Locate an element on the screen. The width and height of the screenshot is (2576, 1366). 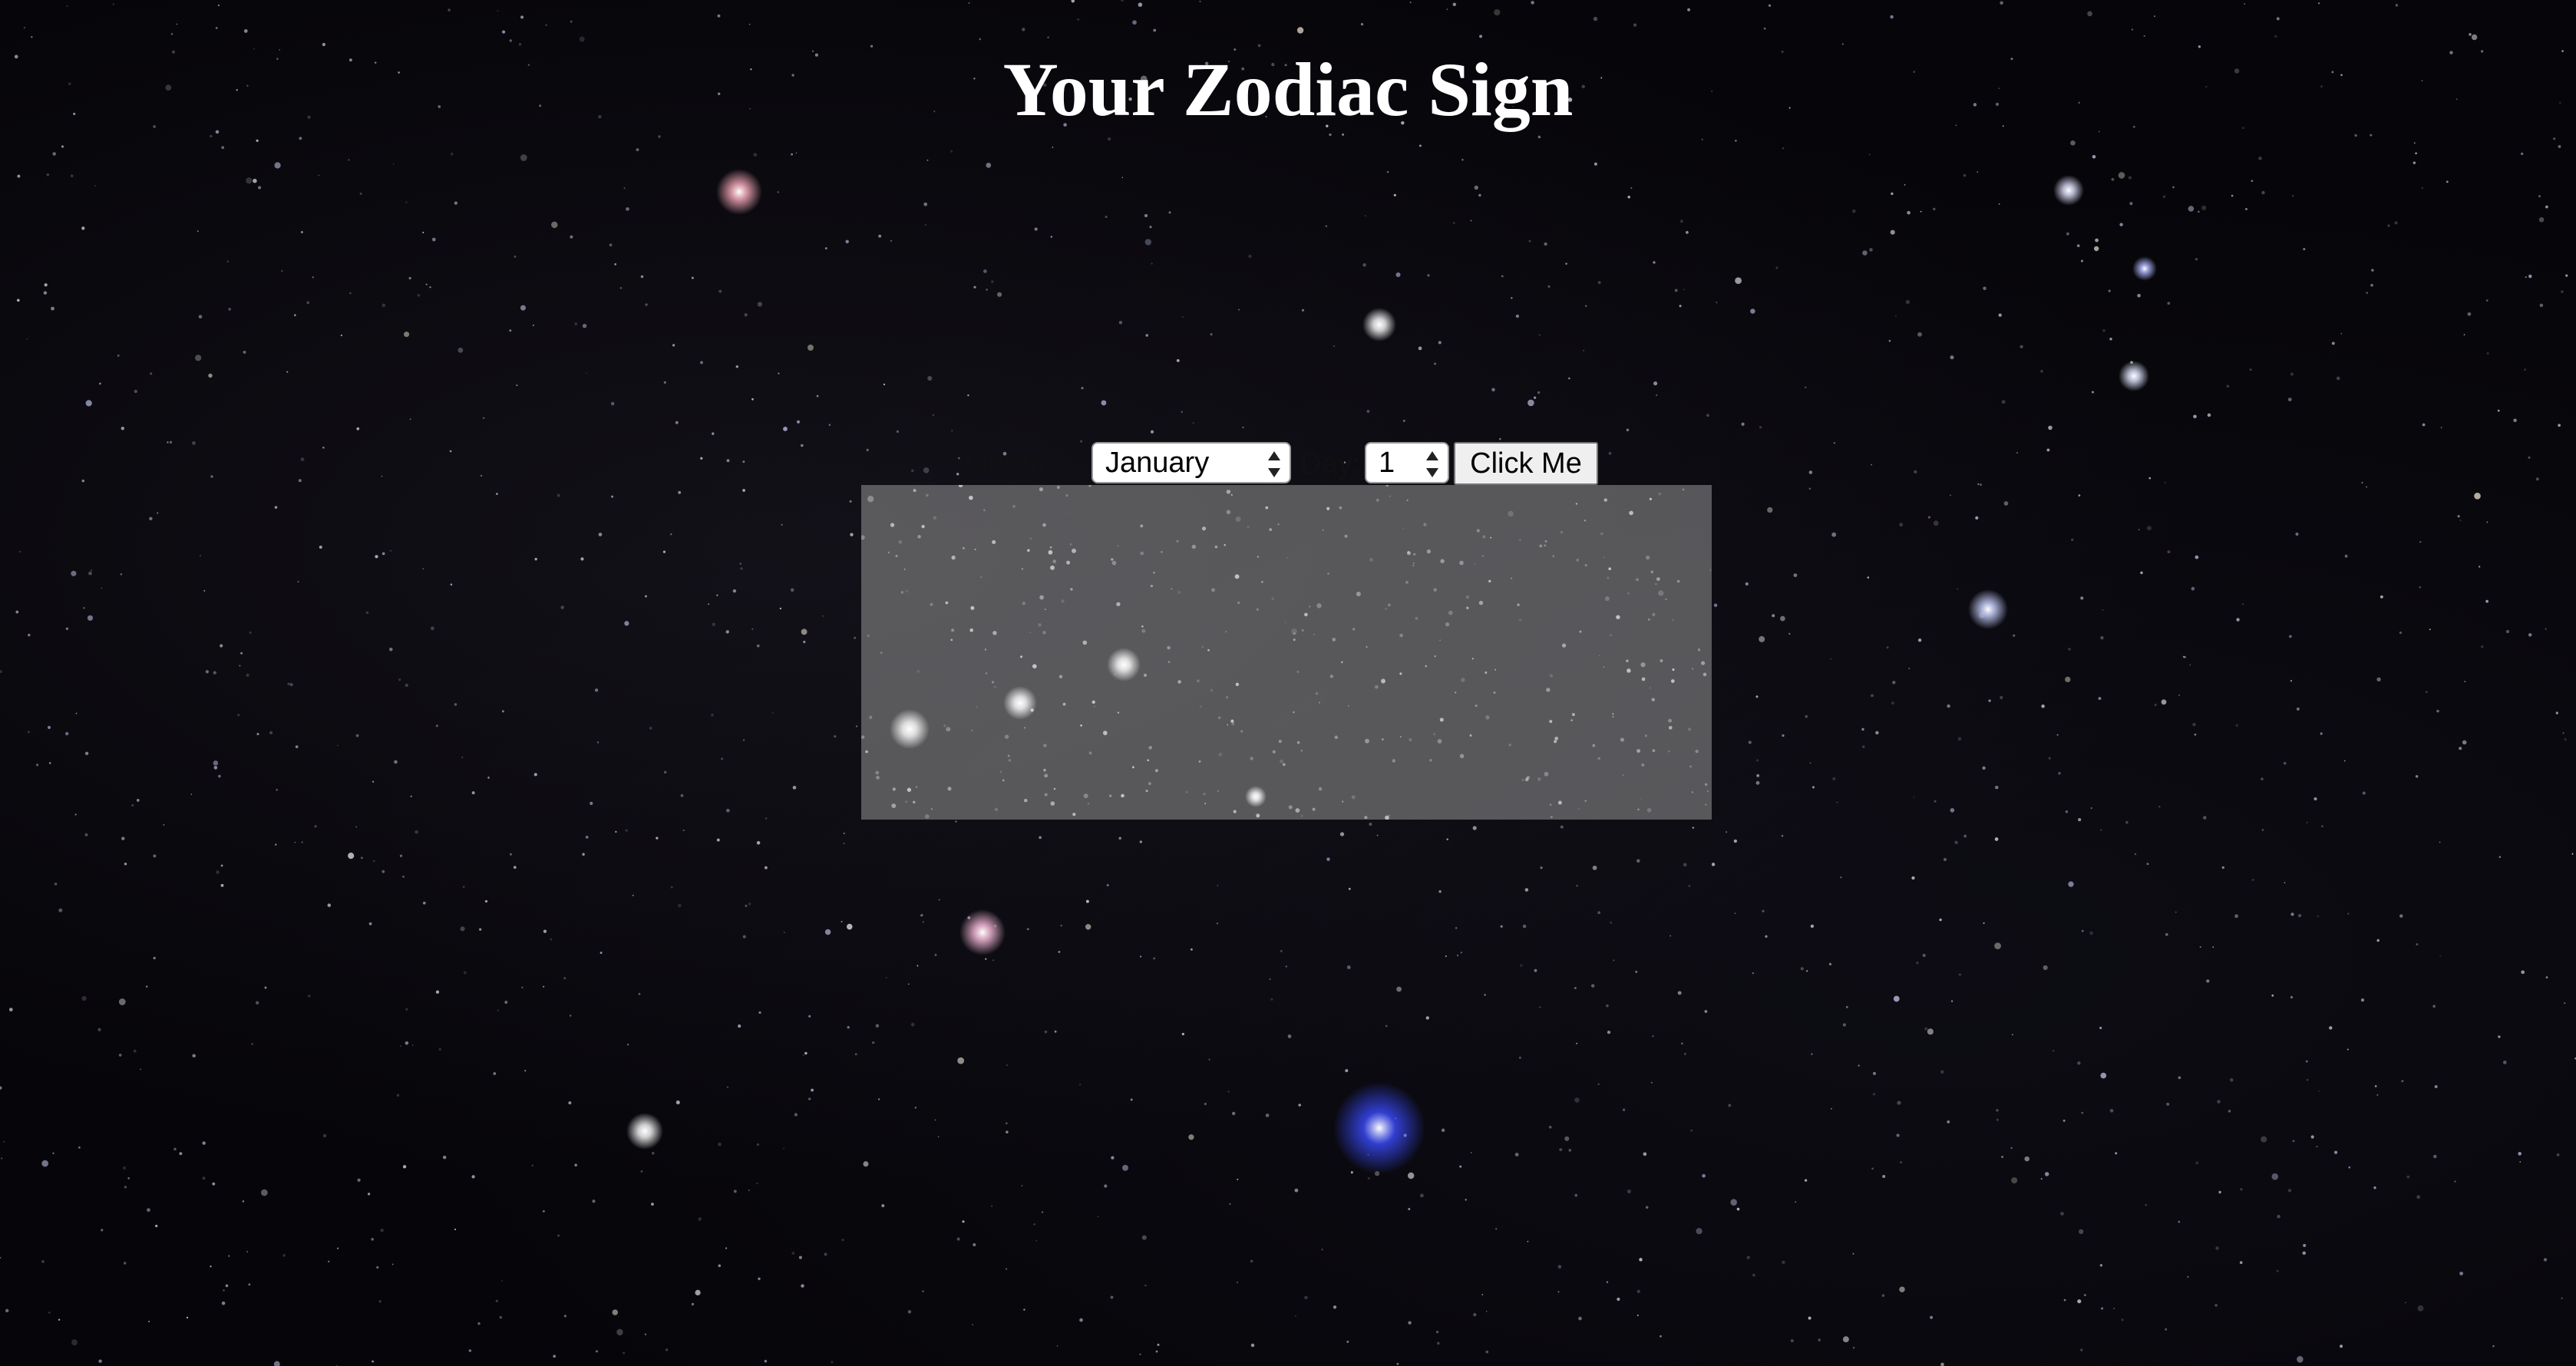
month-select: January is located at coordinates (1191, 462).